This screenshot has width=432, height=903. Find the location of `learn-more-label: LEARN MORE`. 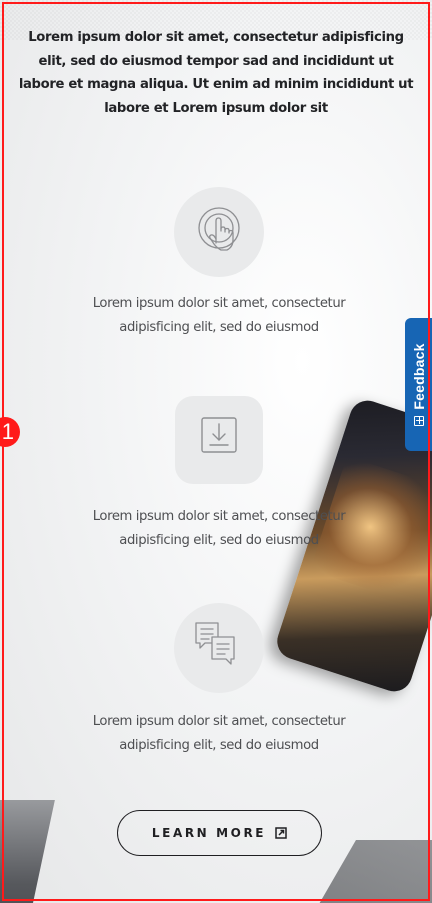

learn-more-label: LEARN MORE is located at coordinates (209, 833).